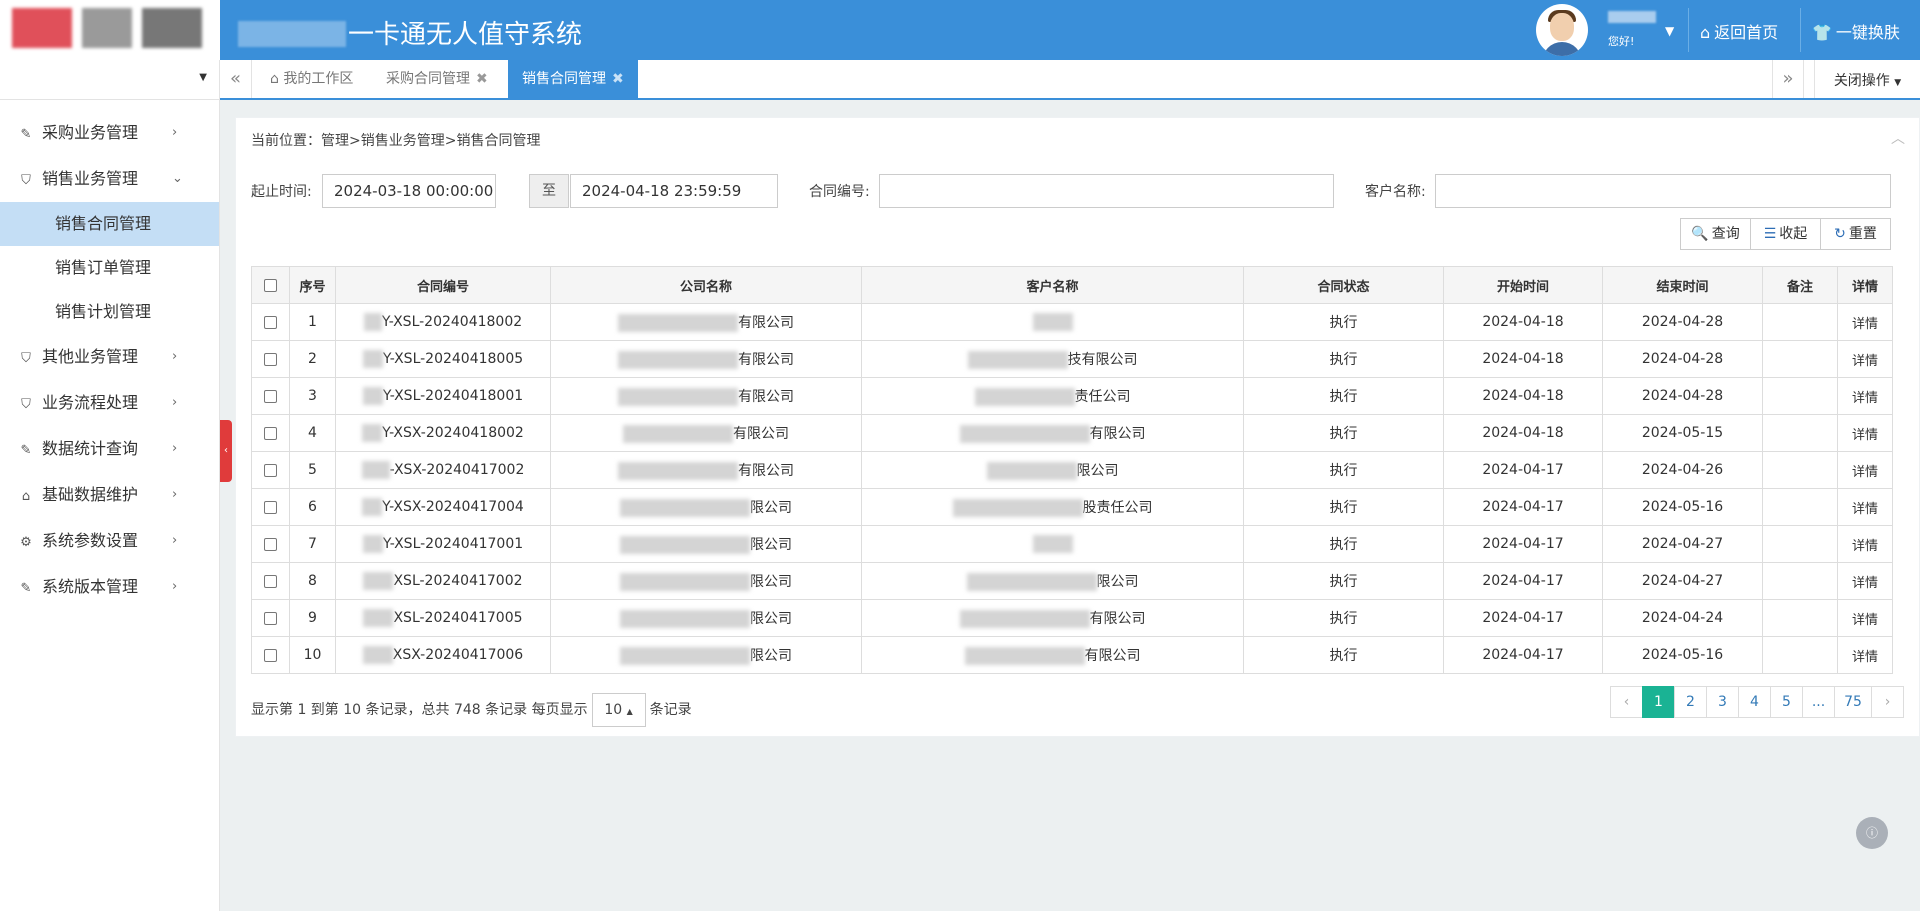 The height and width of the screenshot is (911, 1920). Describe the element at coordinates (109, 541) in the screenshot. I see `sidebar-item-settings: ⚙ 系统参数设置 ›` at that location.